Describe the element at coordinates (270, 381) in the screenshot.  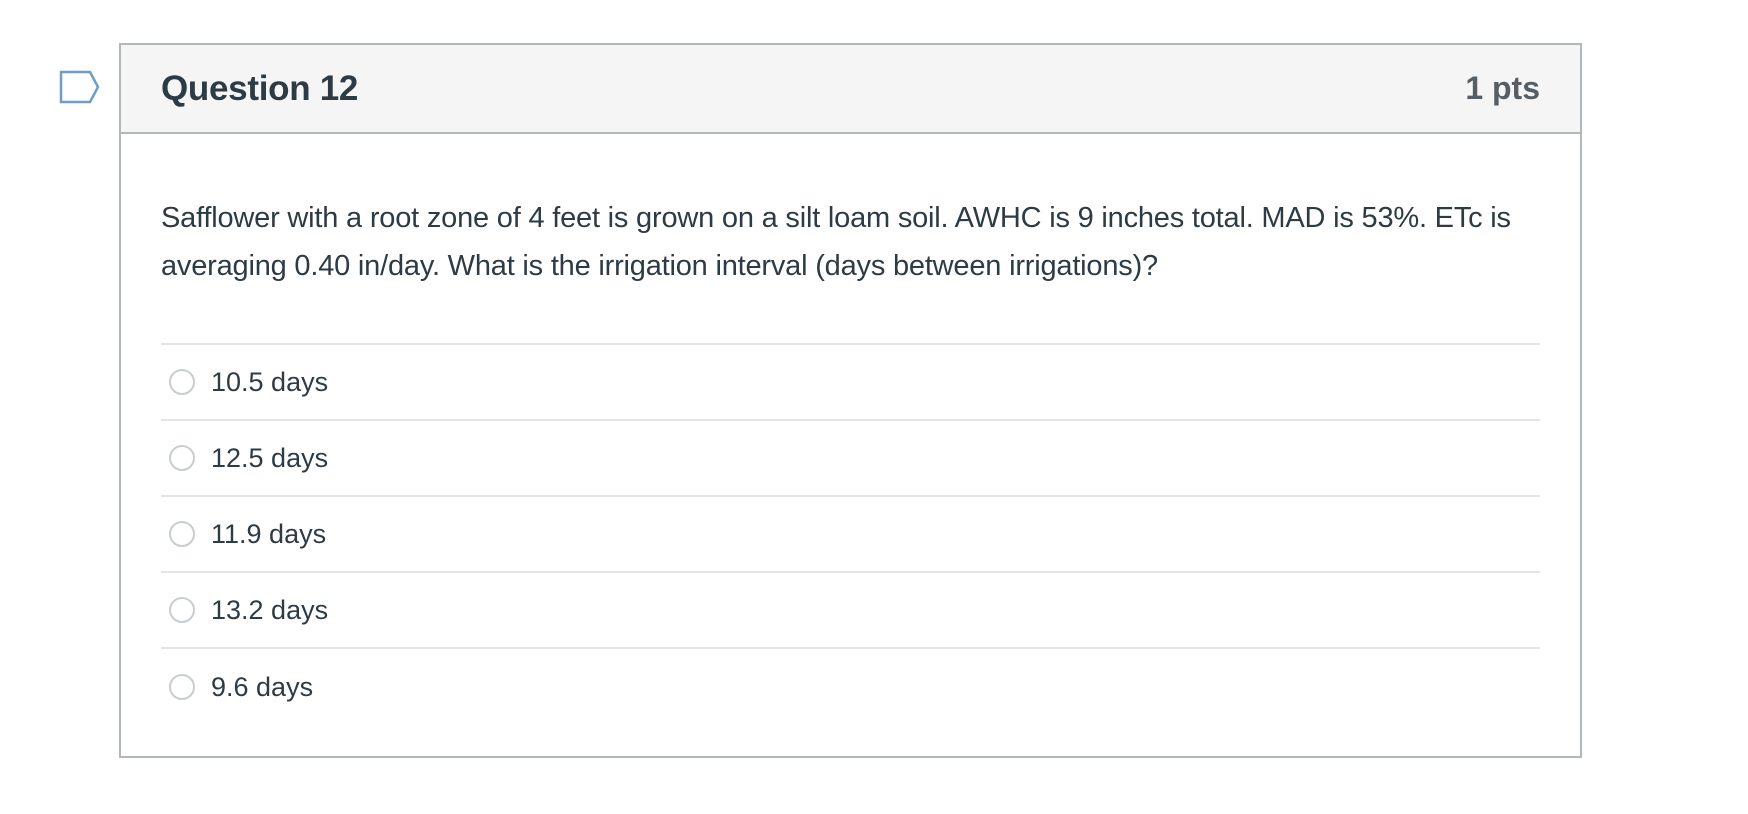
I see `answer-label: 10.5 days` at that location.